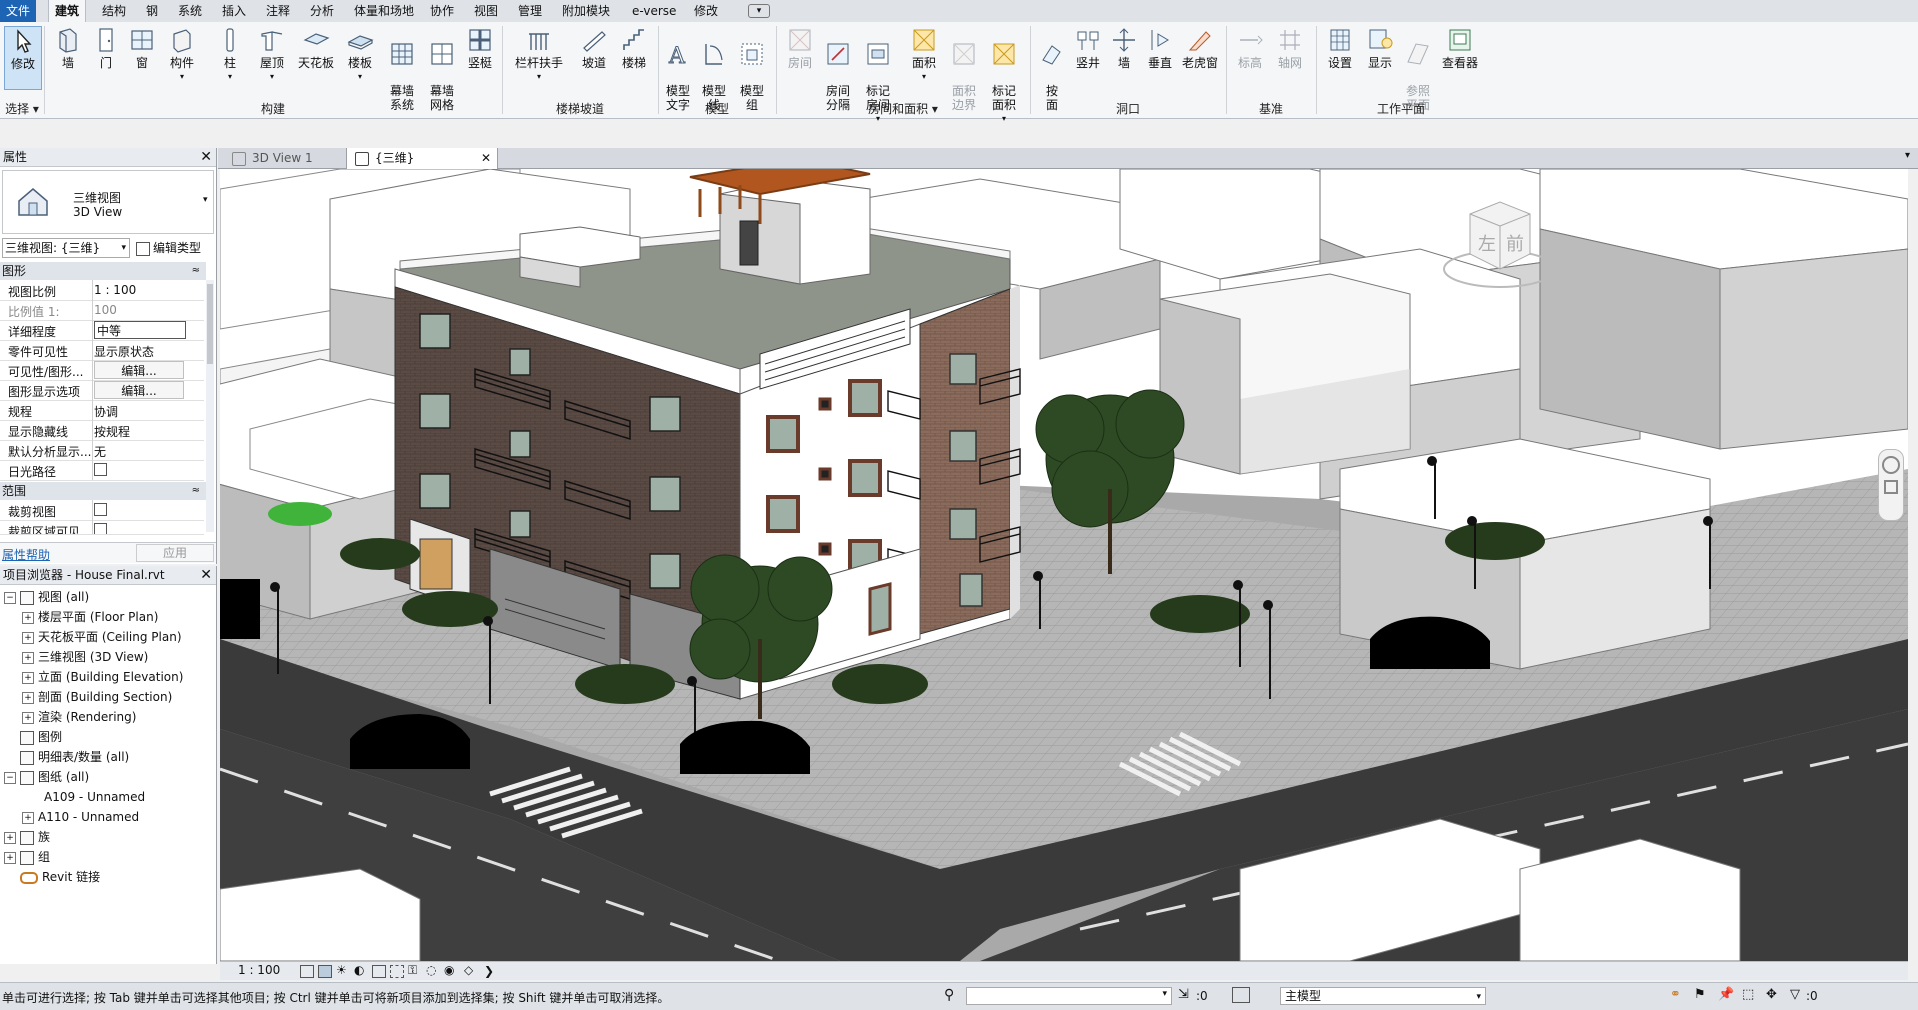 The image size is (1918, 1010). What do you see at coordinates (422, 158) in the screenshot?
I see `tab-3d-default: {三维} ✕` at bounding box center [422, 158].